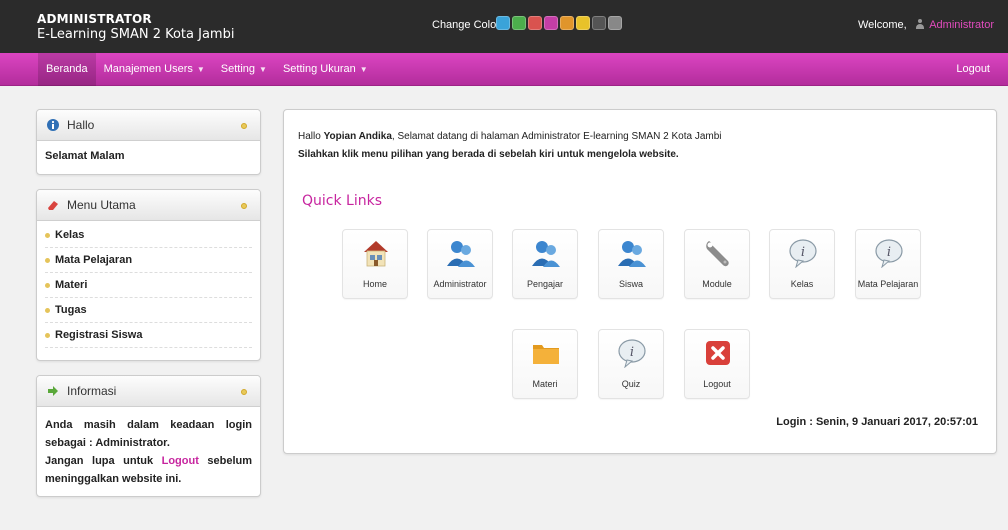  What do you see at coordinates (503, 23) in the screenshot?
I see `color-swatch-blue` at bounding box center [503, 23].